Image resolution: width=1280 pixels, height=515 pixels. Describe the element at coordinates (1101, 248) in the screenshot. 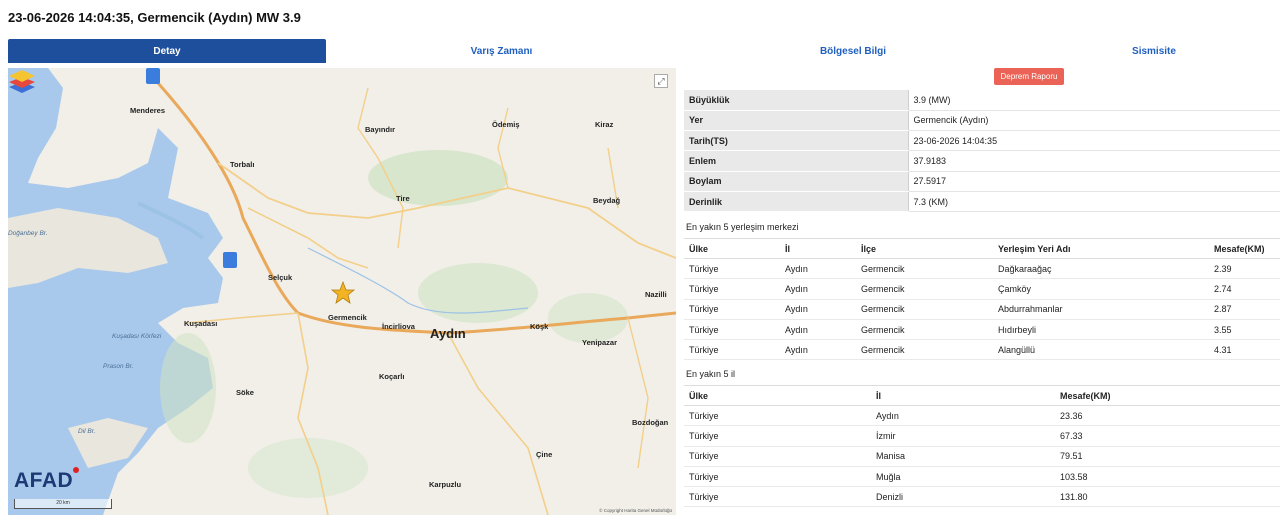

I see `column-header: Yerleşim Yeri Adı` at that location.